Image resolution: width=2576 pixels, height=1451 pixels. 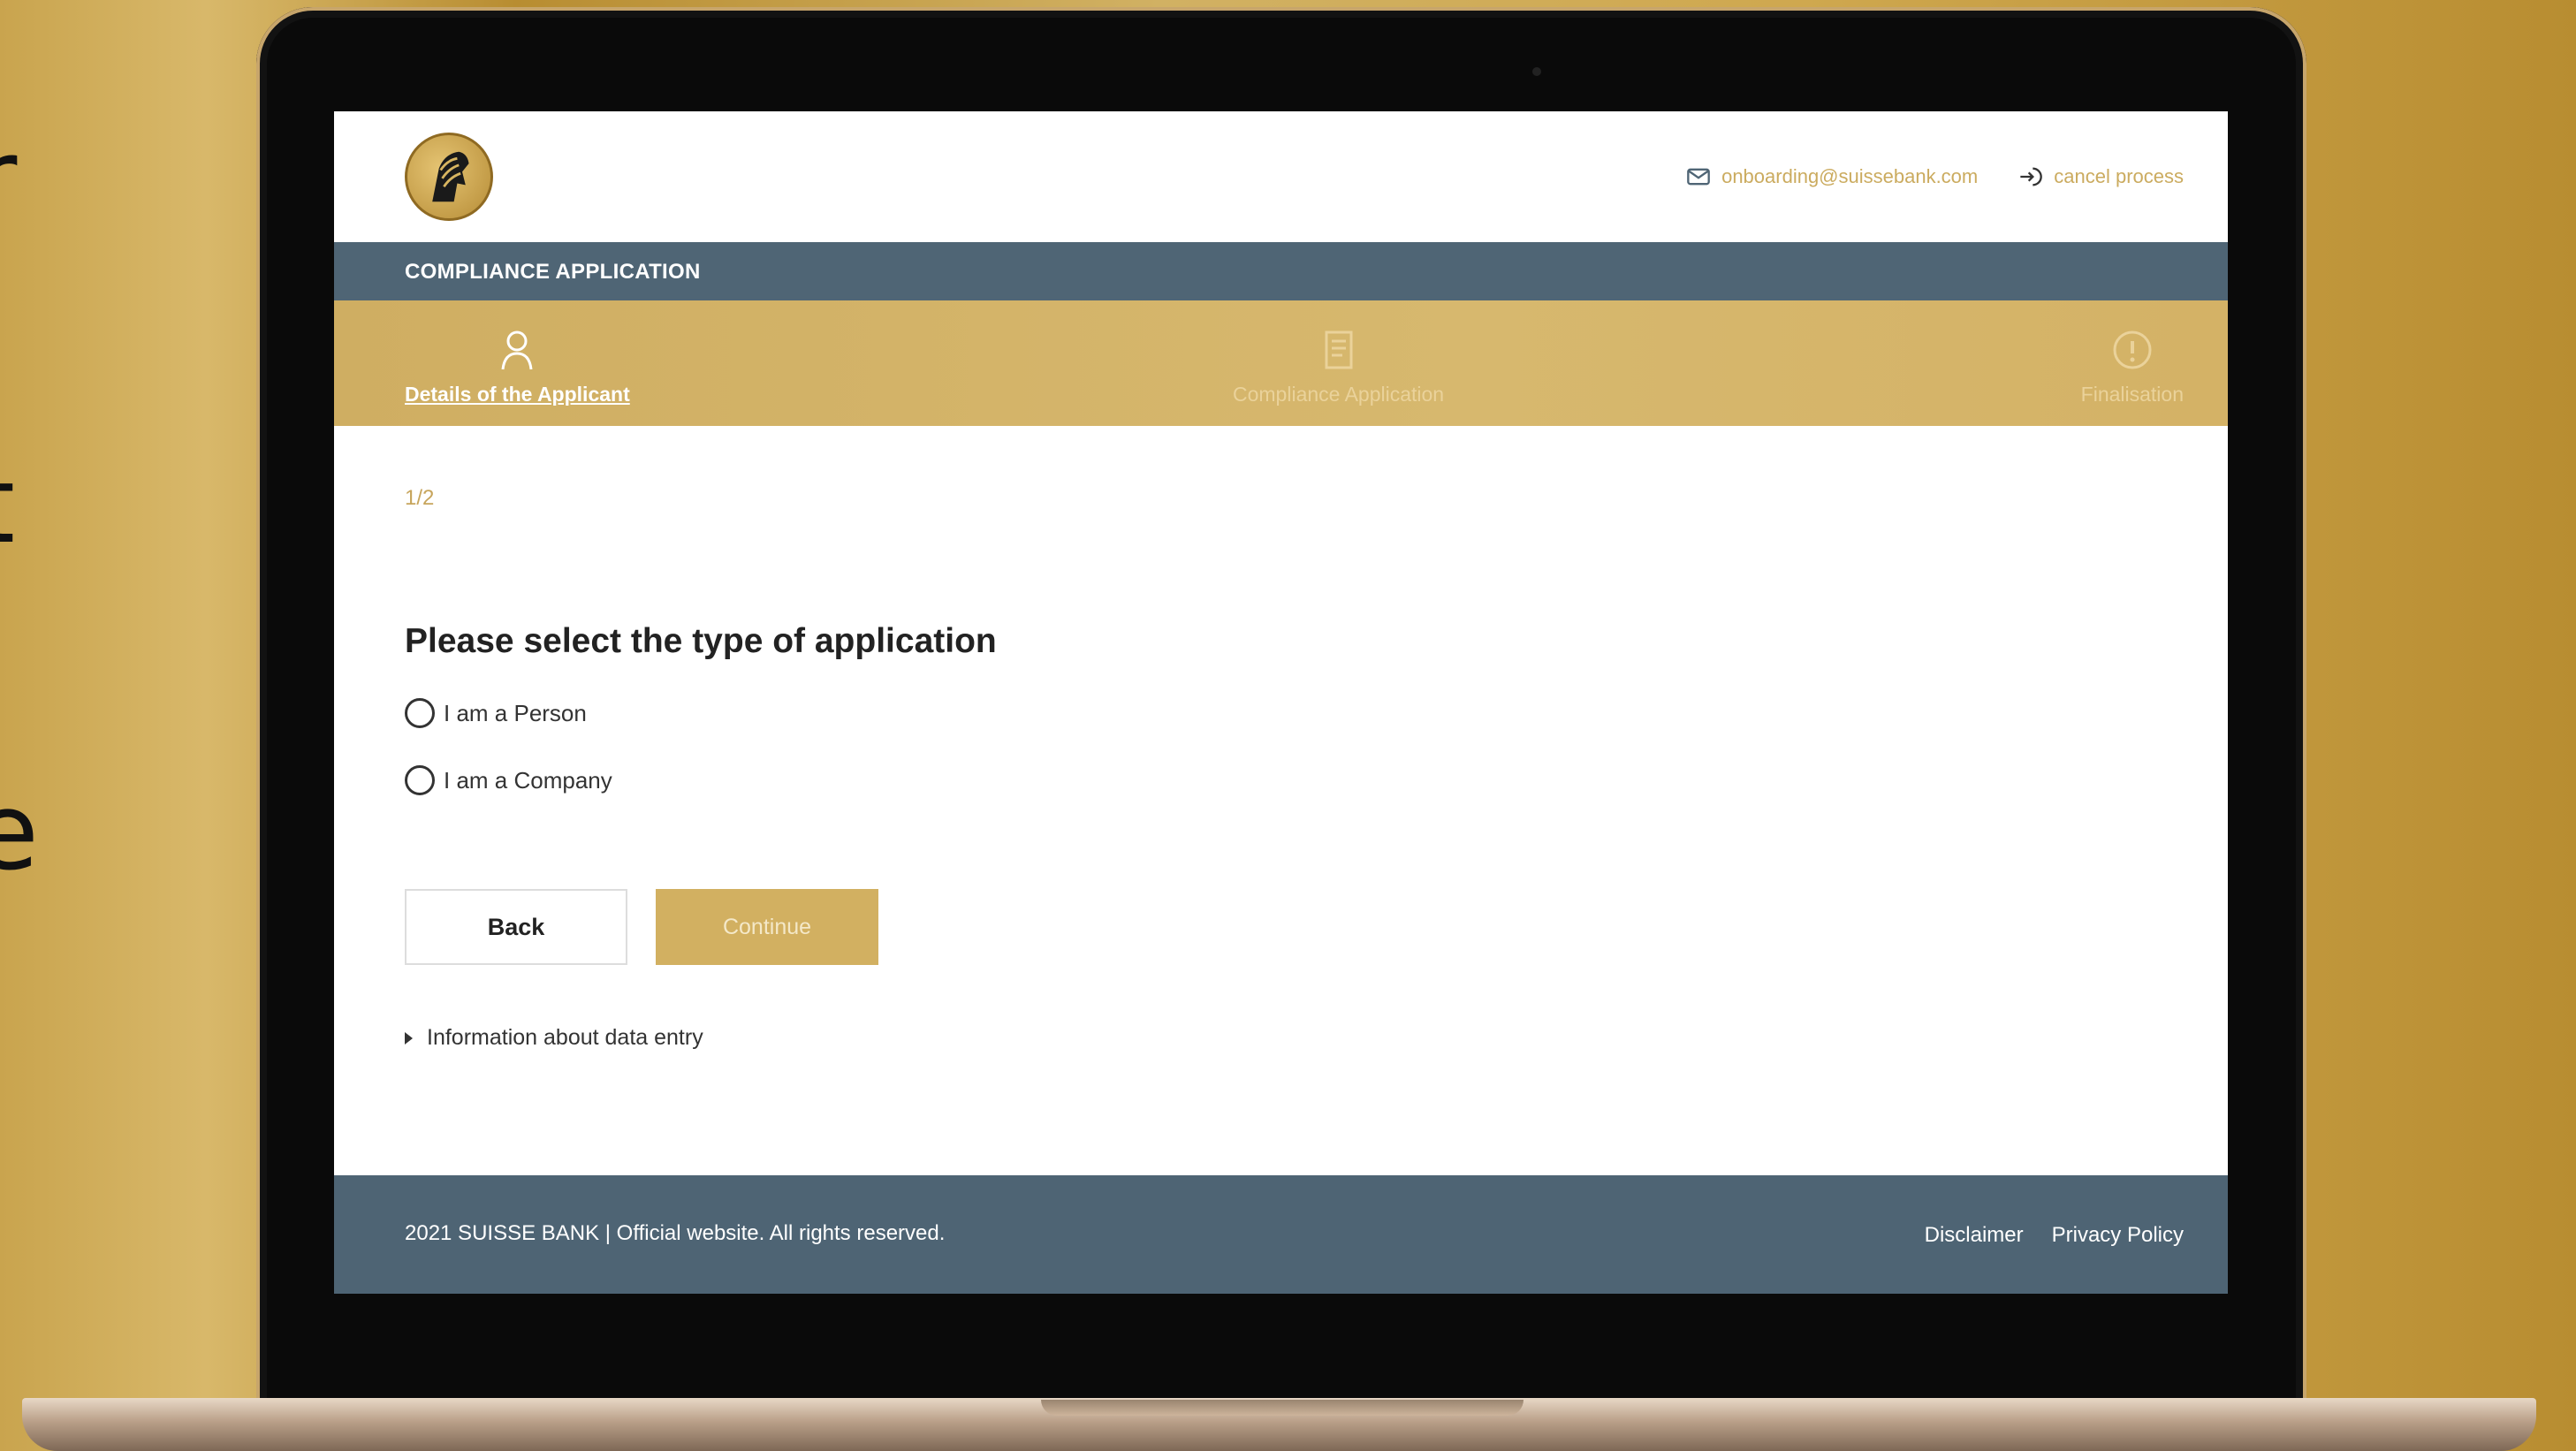 I want to click on webcam, so click(x=1536, y=71).